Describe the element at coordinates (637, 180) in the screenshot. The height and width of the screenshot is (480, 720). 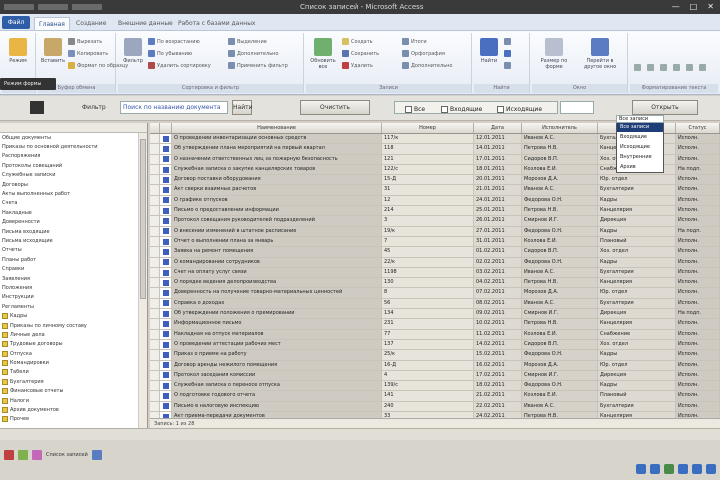
I see `table-cell: Юр. отдел` at that location.